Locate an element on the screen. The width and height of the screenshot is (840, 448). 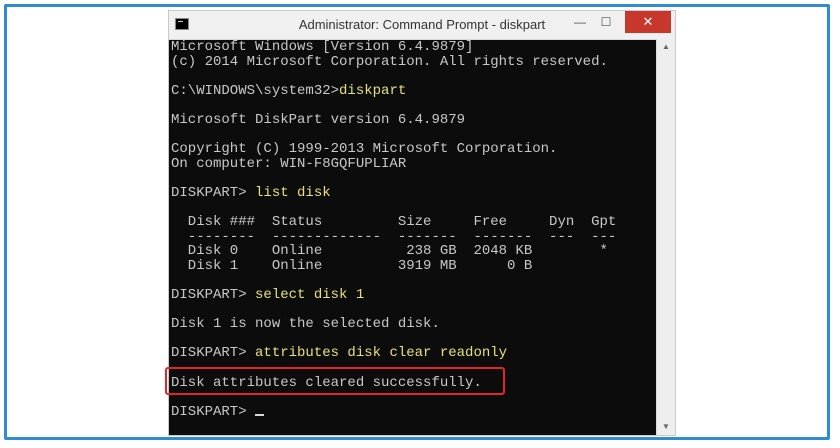
console-line: DISKPART> list disk is located at coordinates (414, 193).